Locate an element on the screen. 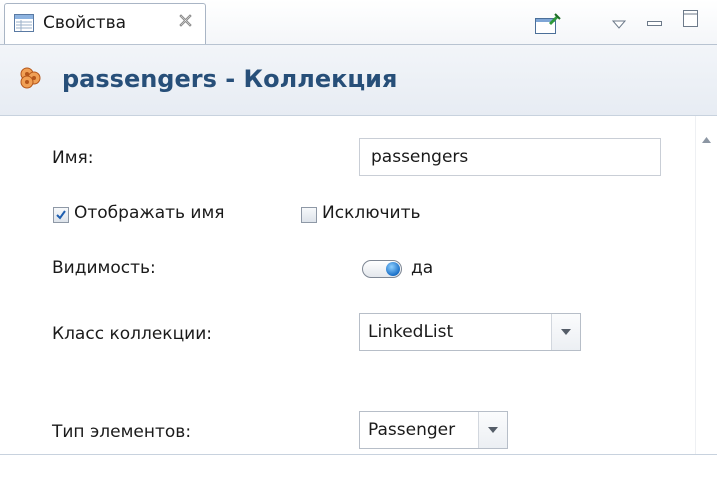 The height and width of the screenshot is (486, 717). minimize-icon is located at coordinates (654, 21).